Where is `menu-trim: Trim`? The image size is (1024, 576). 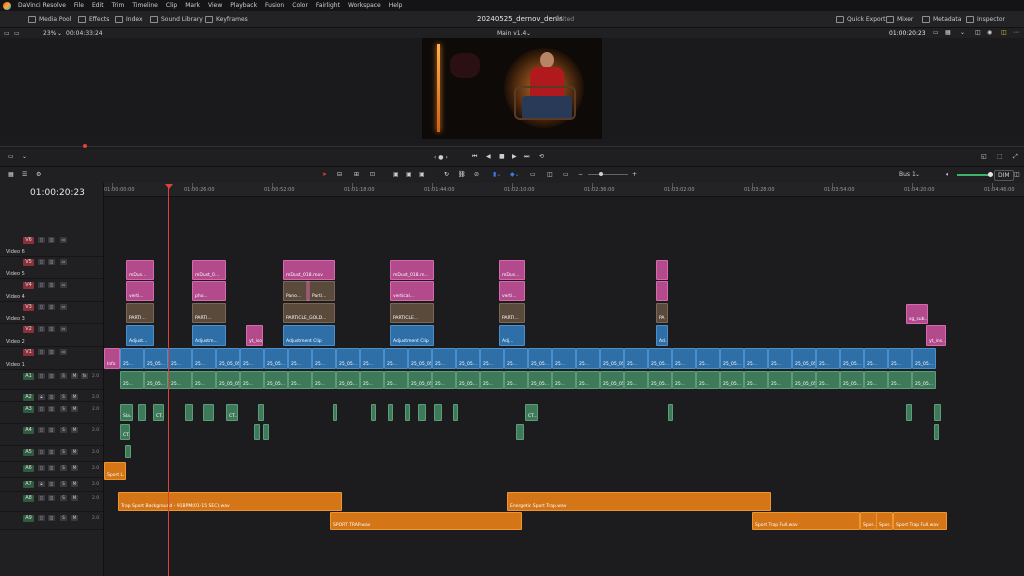
menu-trim: Trim is located at coordinates (118, 5).